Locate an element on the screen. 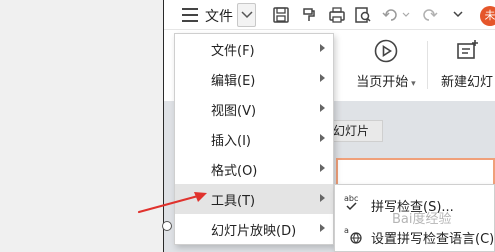 The image size is (495, 252). red-annotation-arrow is located at coordinates (172, 203).